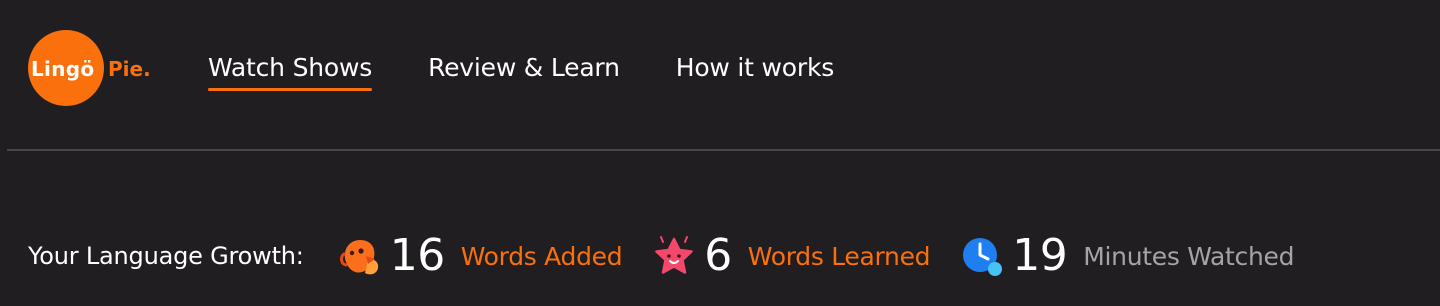  What do you see at coordinates (718, 255) in the screenshot?
I see `words-learned-count: 6` at bounding box center [718, 255].